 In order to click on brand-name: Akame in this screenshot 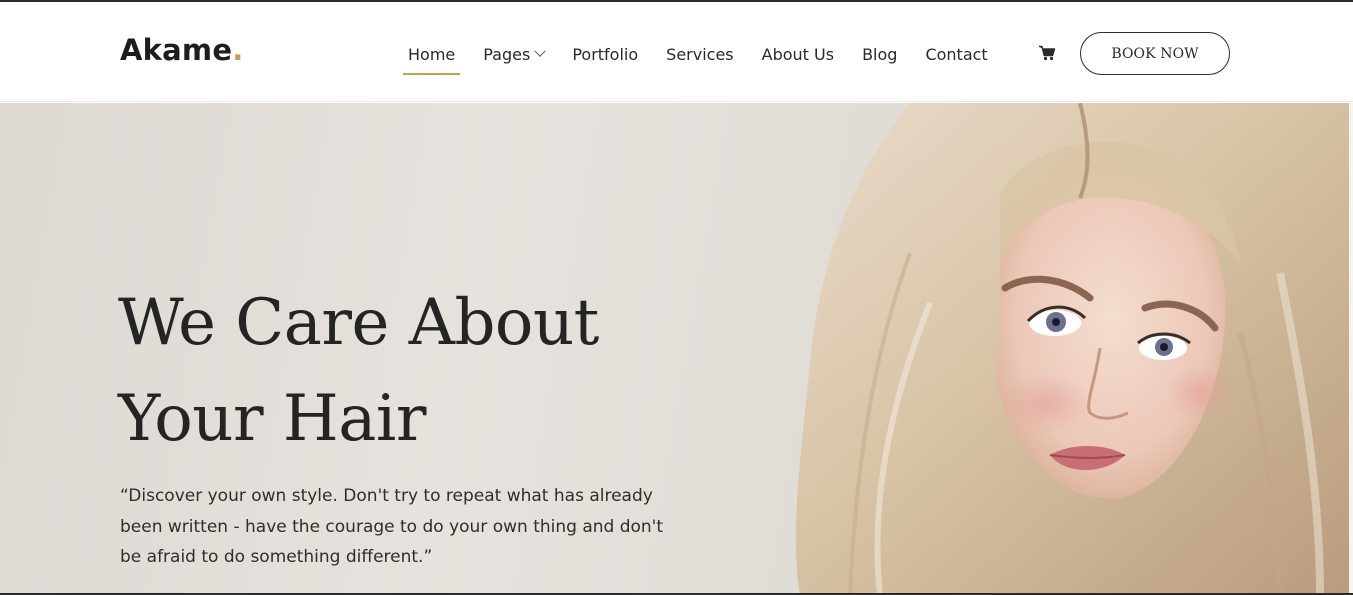, I will do `click(176, 50)`.